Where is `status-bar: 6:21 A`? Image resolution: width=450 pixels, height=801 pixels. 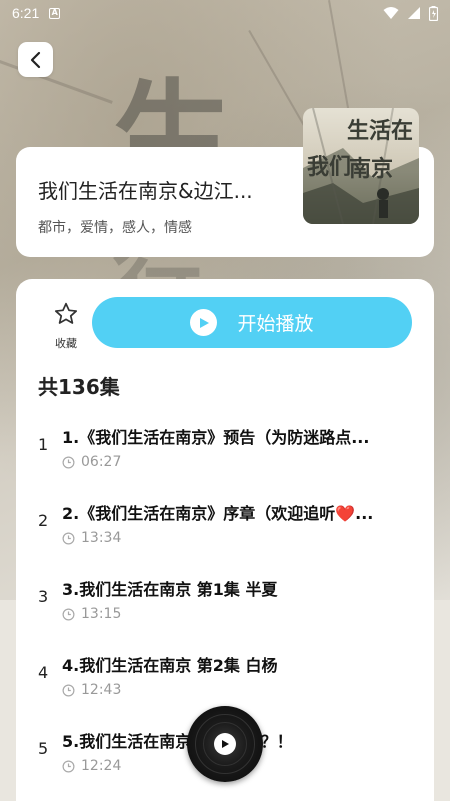
status-bar: 6:21 A is located at coordinates (225, 13).